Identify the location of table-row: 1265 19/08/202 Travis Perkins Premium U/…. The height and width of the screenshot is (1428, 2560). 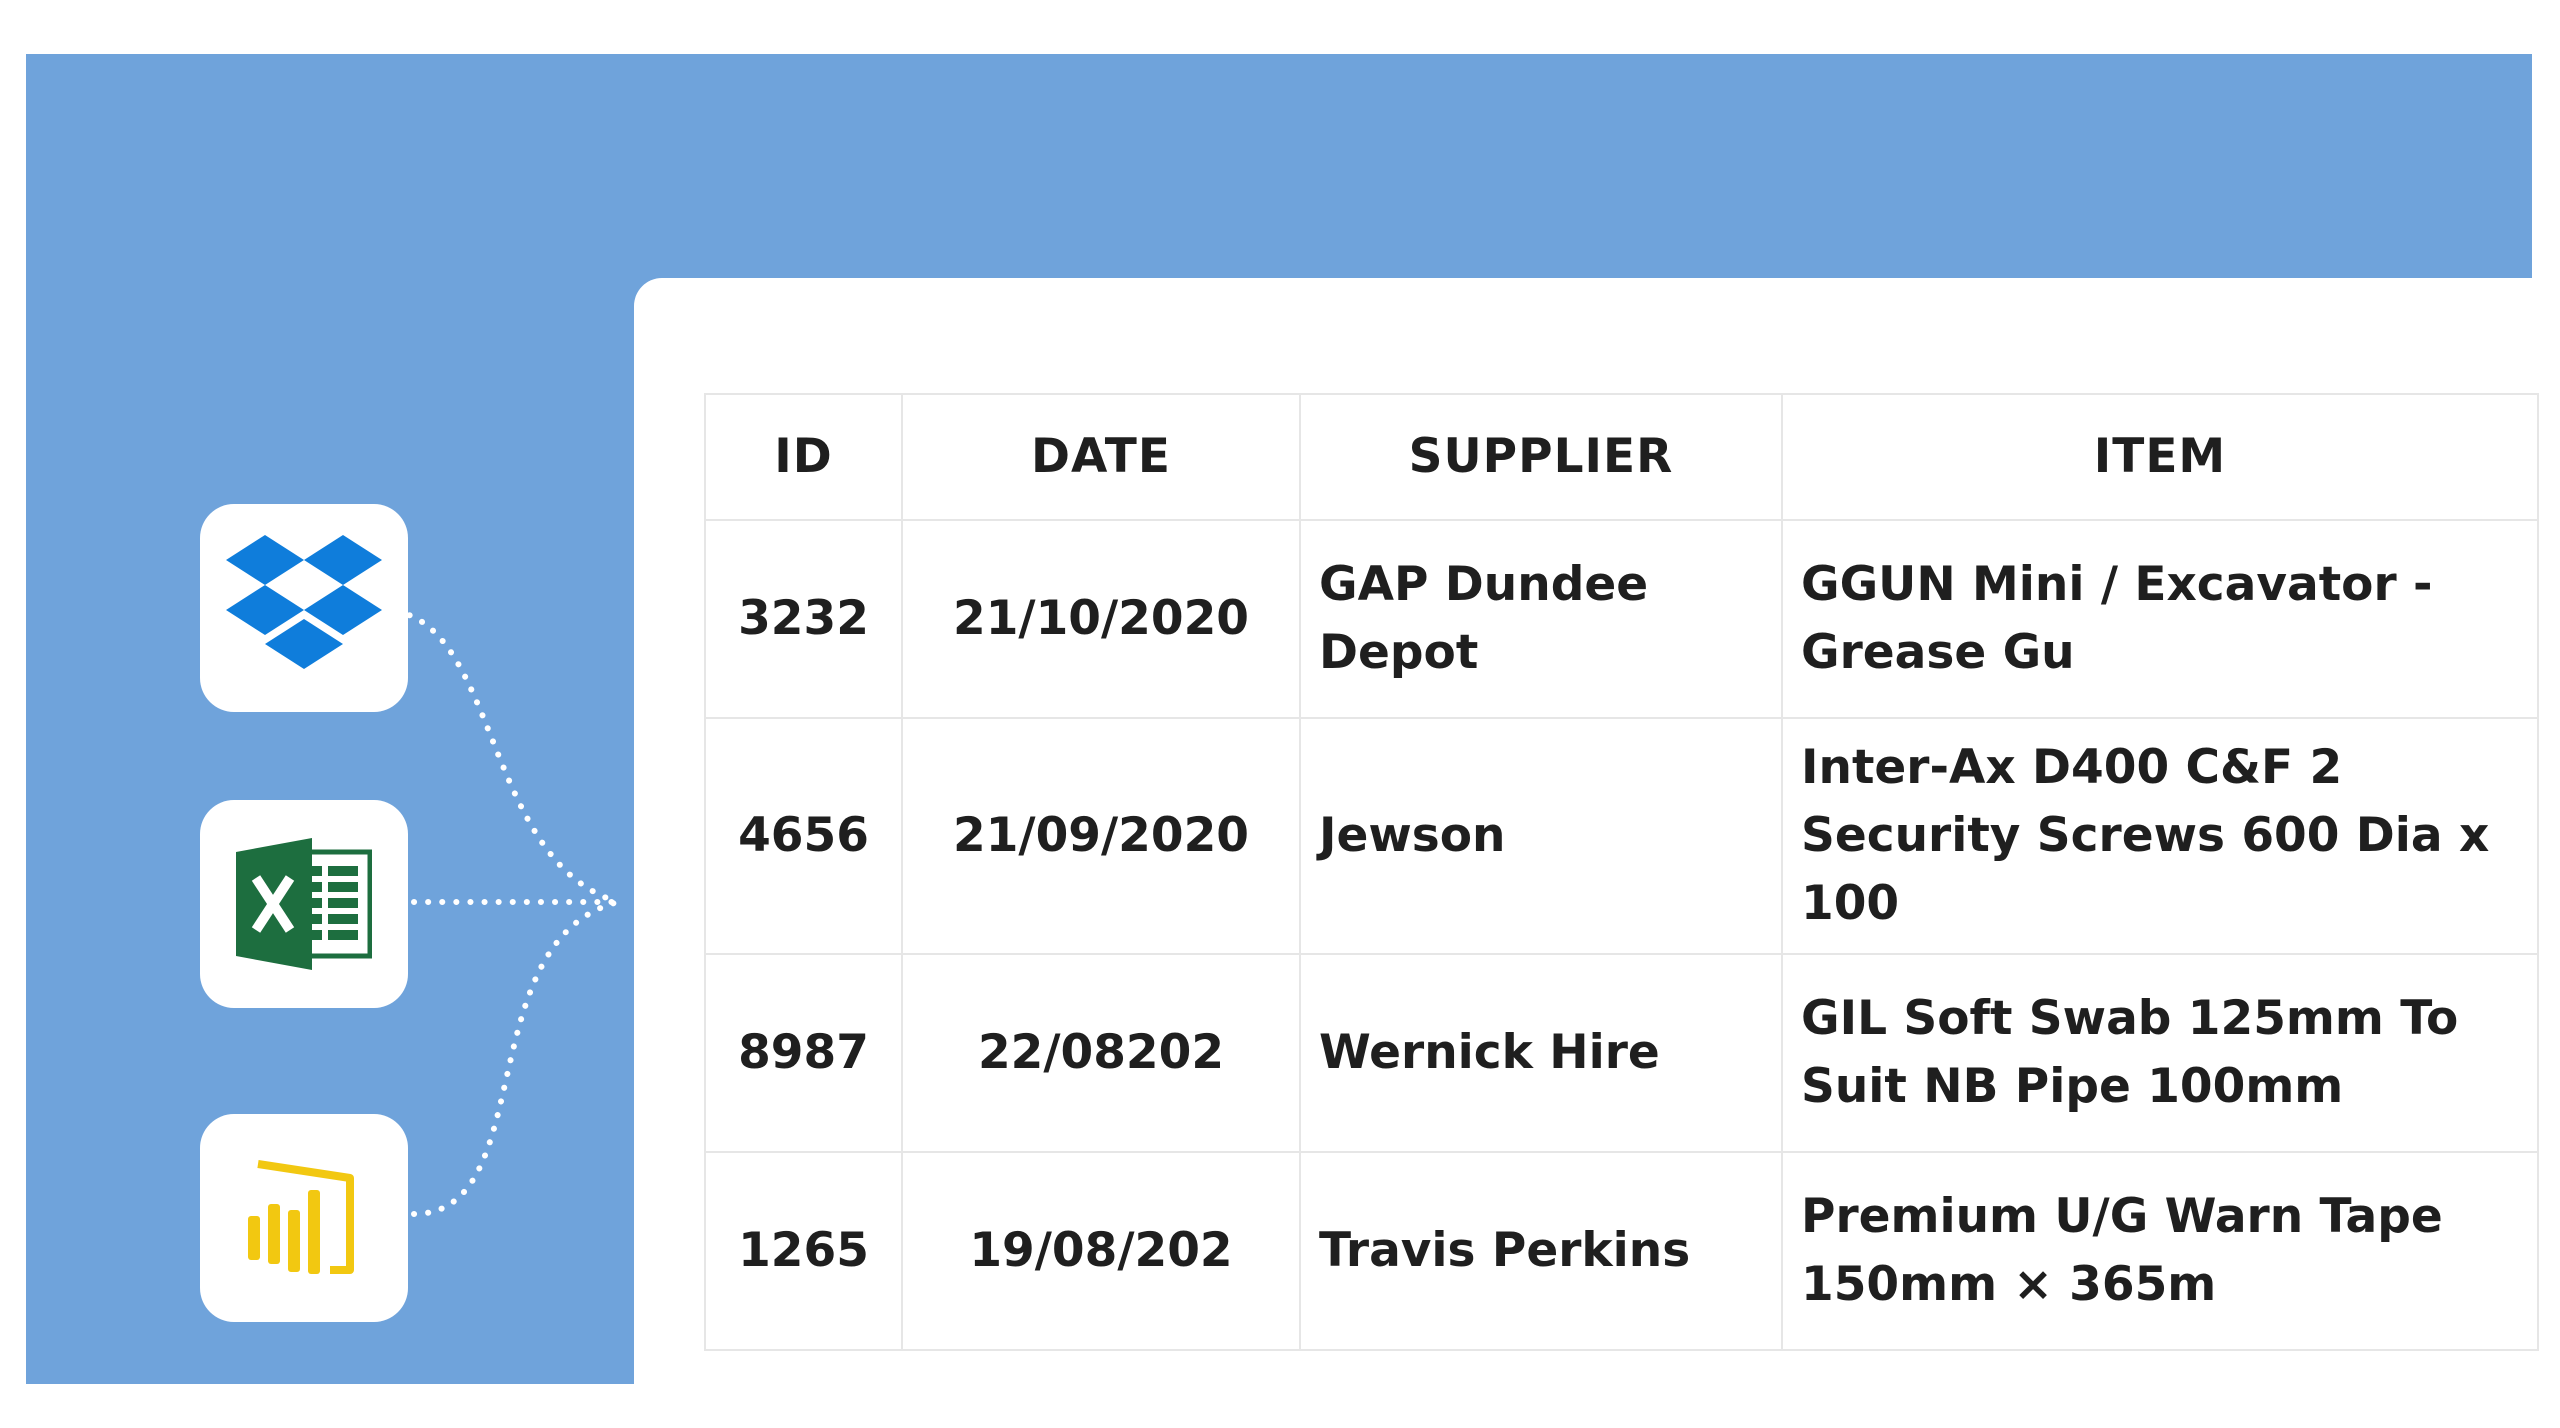
(1621, 1251).